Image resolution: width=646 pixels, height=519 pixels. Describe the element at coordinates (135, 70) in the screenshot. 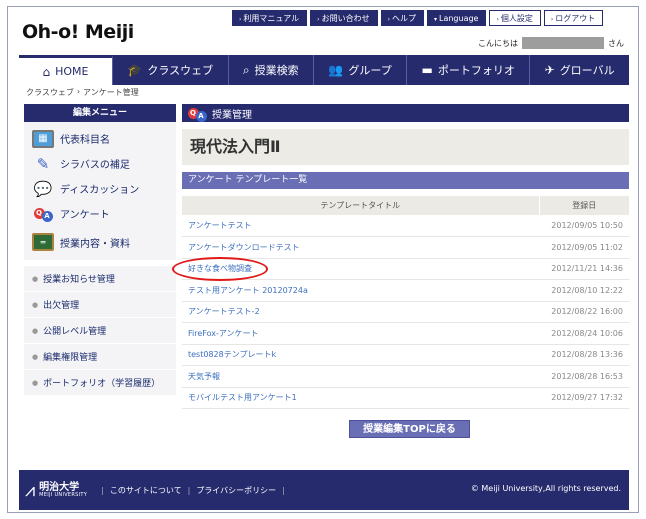

I see `graduation-cap-icon: 🎓` at that location.